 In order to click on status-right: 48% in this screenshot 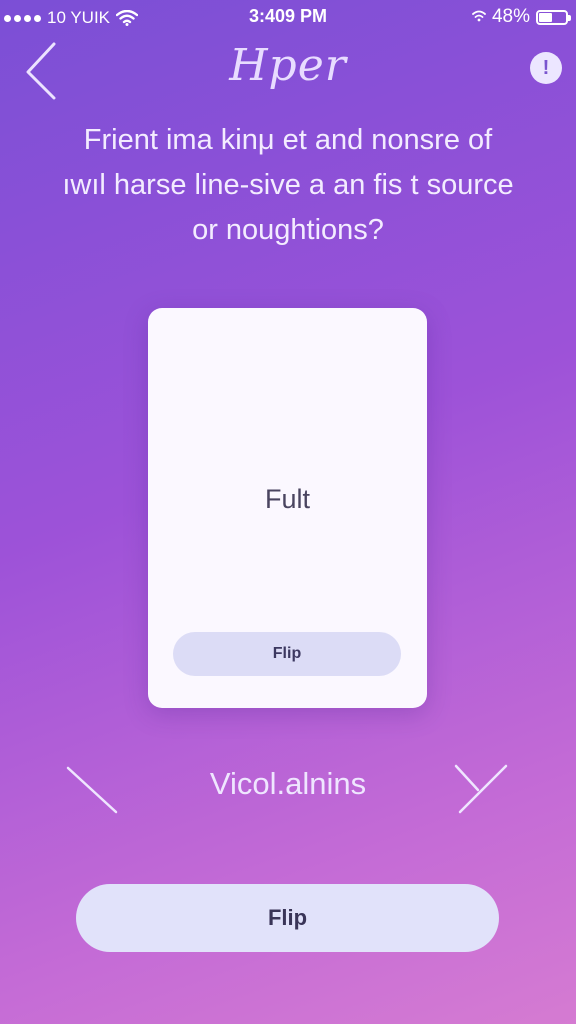, I will do `click(521, 17)`.